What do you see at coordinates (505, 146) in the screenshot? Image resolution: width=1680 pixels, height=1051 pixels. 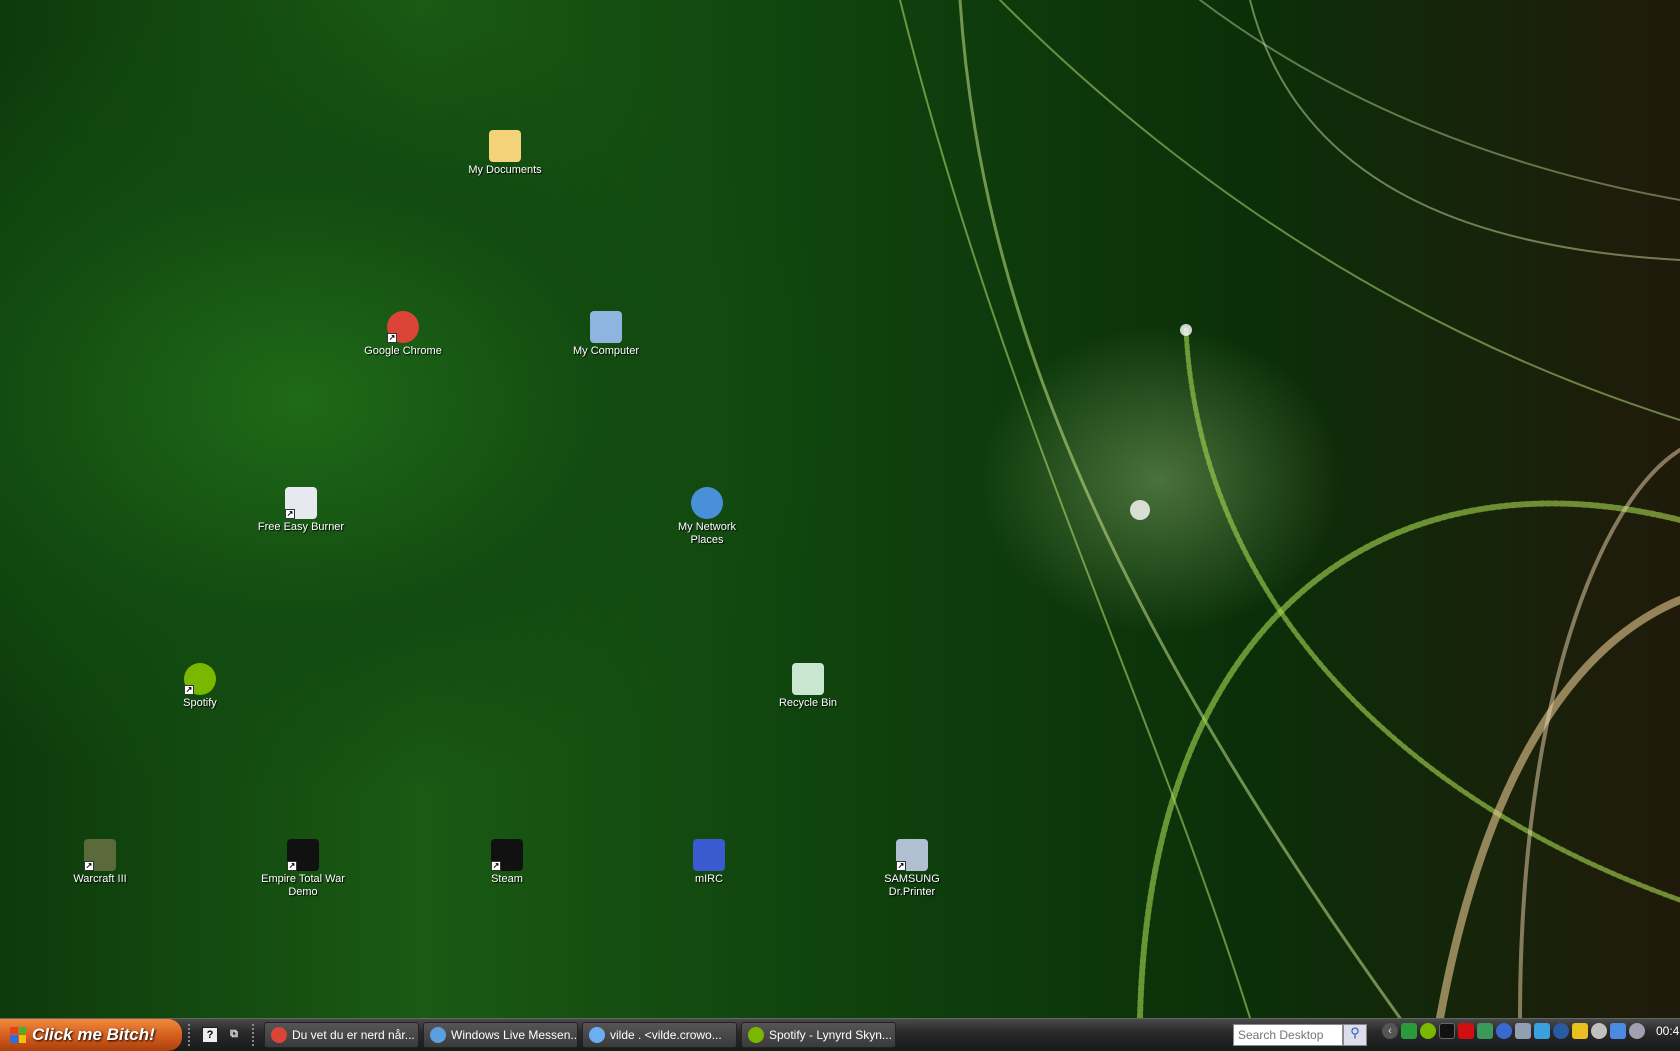 I see `folder-documents-icon` at bounding box center [505, 146].